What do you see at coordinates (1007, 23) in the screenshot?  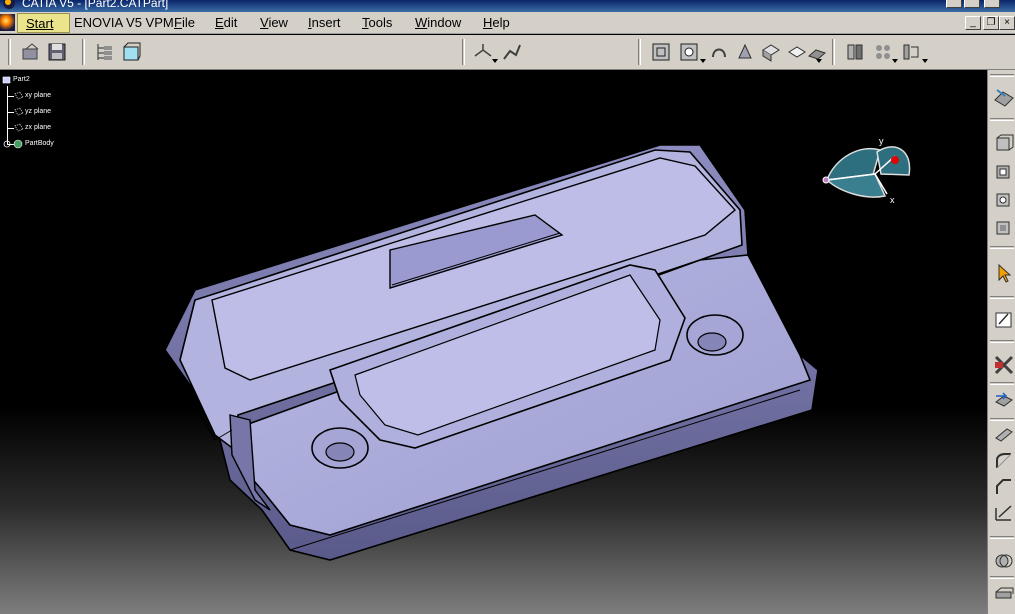 I see `mdi-close-button: ×` at bounding box center [1007, 23].